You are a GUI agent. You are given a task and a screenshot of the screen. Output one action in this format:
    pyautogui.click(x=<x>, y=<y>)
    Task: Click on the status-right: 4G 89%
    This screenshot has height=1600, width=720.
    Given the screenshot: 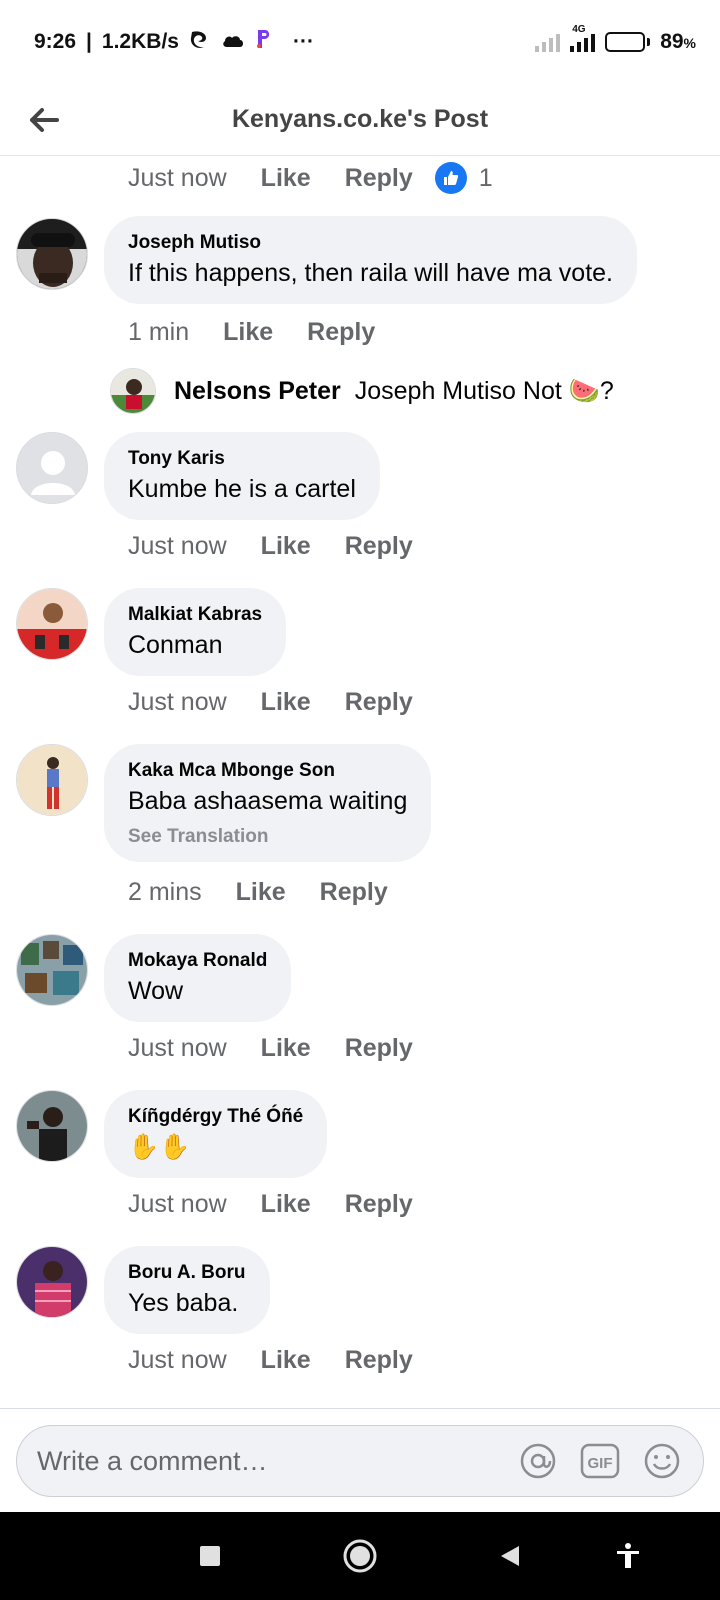 What is the action you would take?
    pyautogui.click(x=615, y=39)
    